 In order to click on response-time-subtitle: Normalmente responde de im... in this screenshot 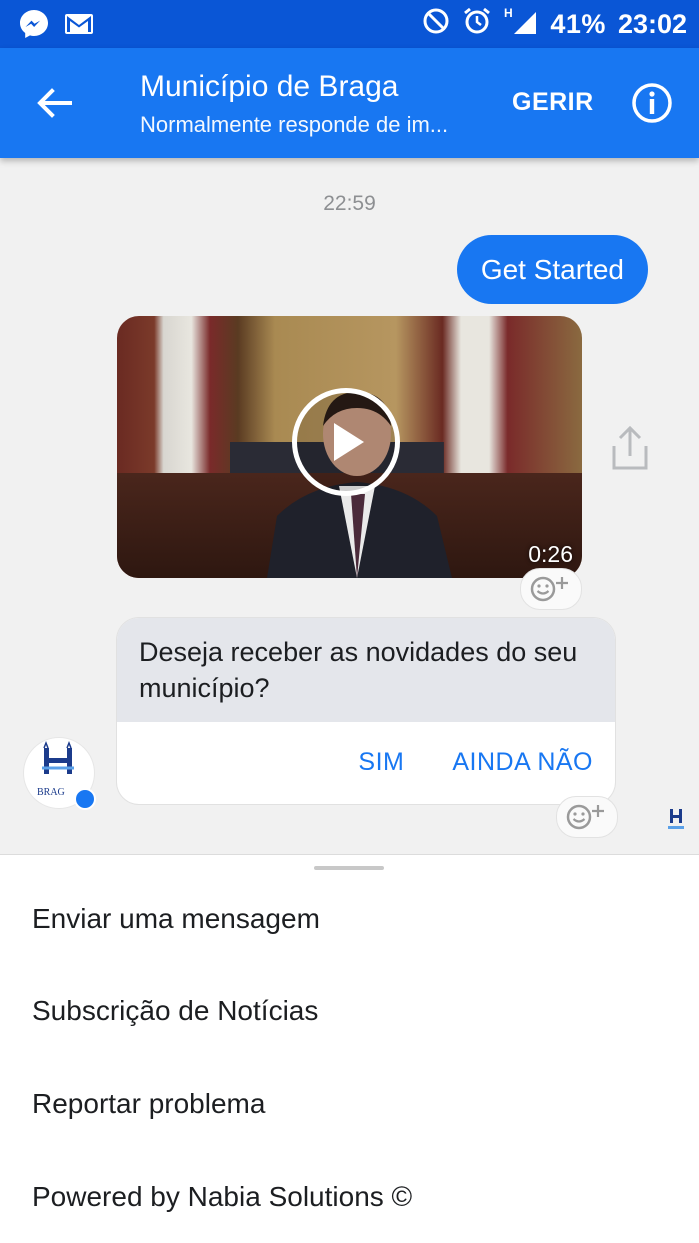, I will do `click(294, 124)`.